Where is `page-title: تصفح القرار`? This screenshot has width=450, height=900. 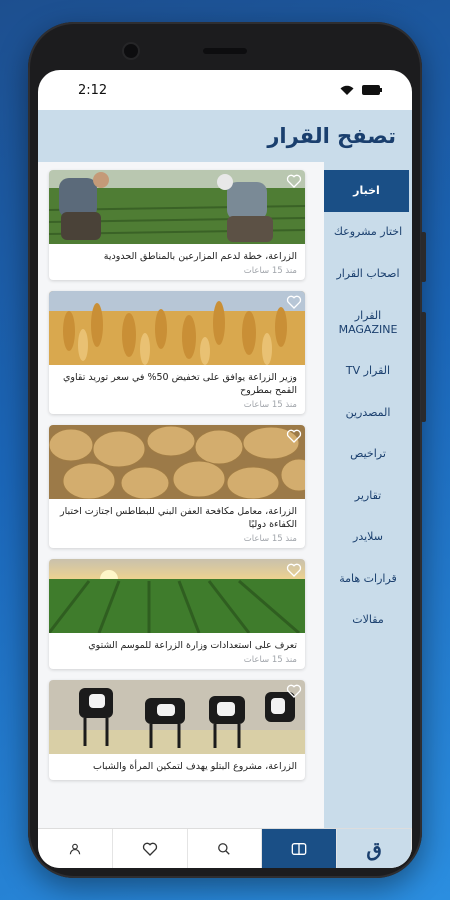 page-title: تصفح القرار is located at coordinates (331, 136).